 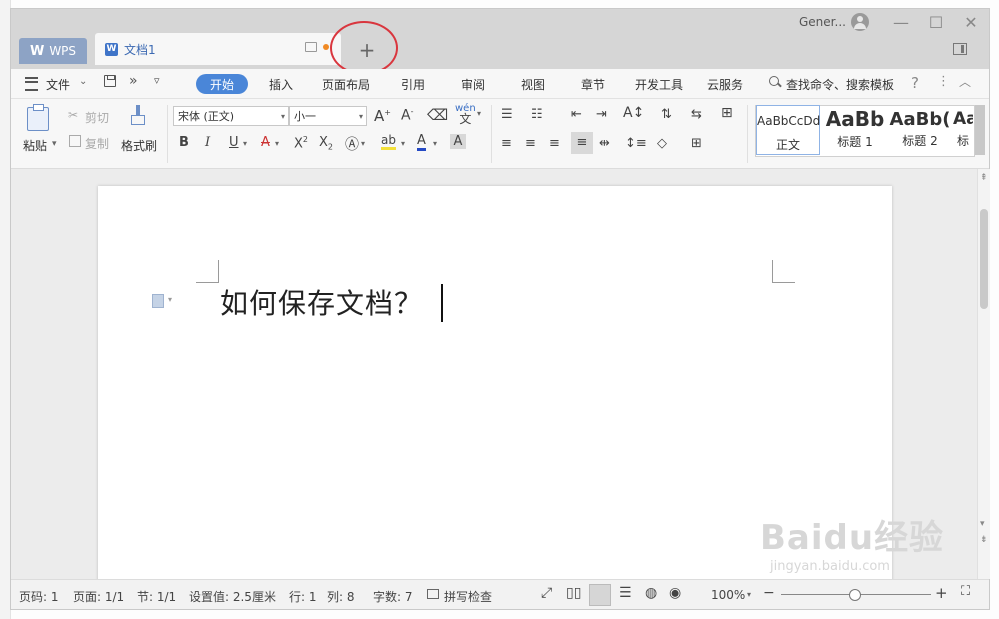 I want to click on sidebar-toggle-icon, so click(x=960, y=49).